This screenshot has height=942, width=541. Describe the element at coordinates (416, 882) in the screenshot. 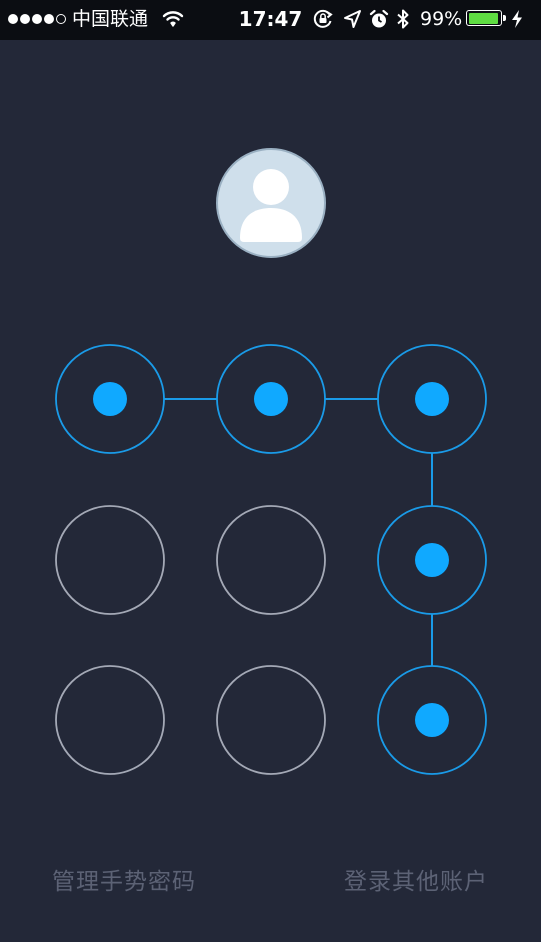

I see `login-other-account-link: 登录其他账户` at that location.